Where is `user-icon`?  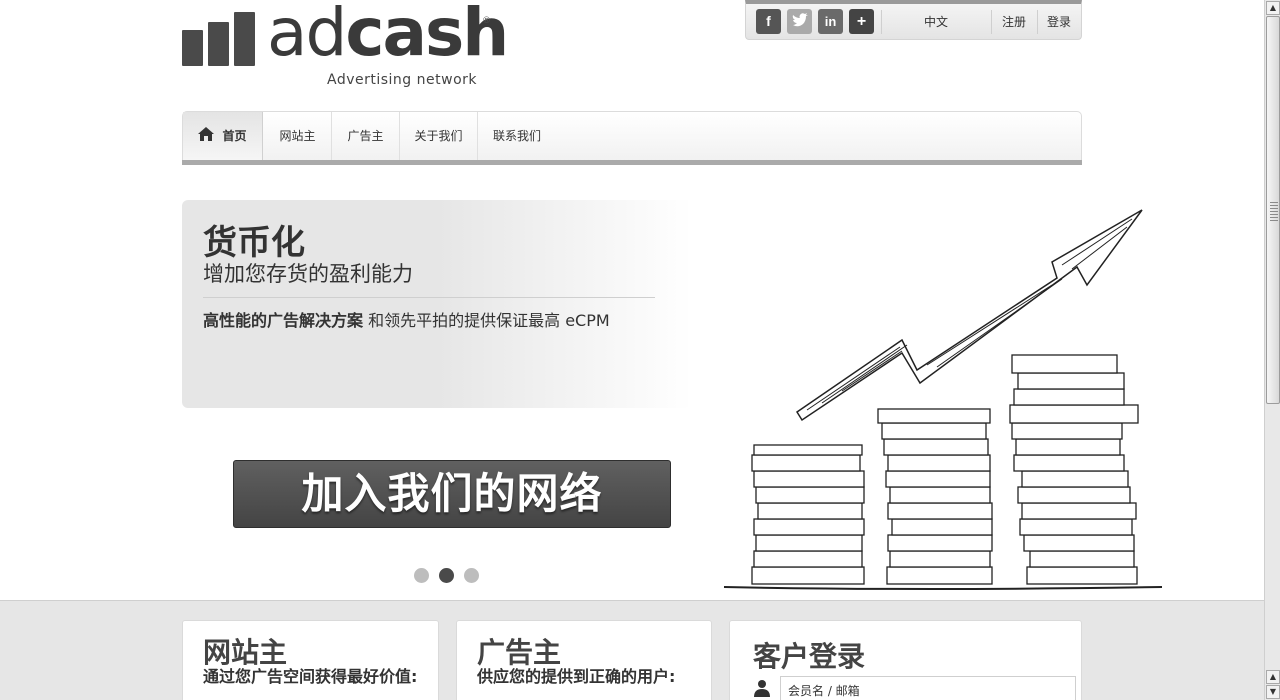 user-icon is located at coordinates (762, 689).